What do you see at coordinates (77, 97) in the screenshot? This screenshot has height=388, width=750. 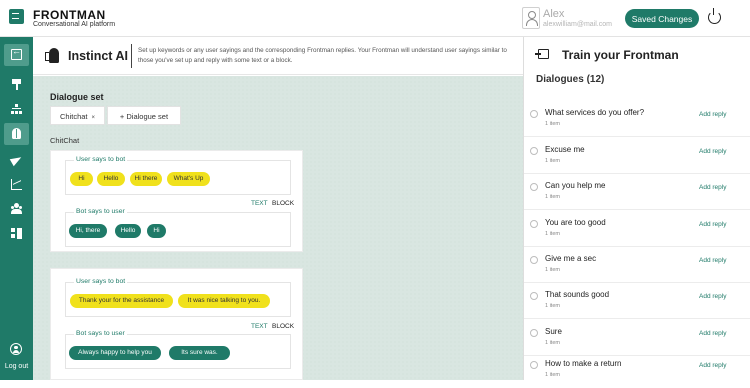 I see `section-title: Dialogue set` at bounding box center [77, 97].